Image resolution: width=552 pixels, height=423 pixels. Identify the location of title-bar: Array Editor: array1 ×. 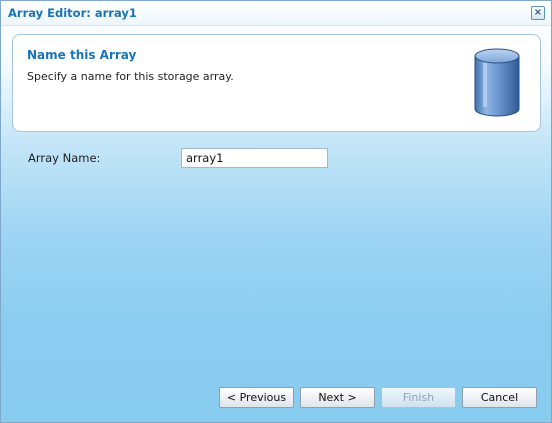
(276, 13).